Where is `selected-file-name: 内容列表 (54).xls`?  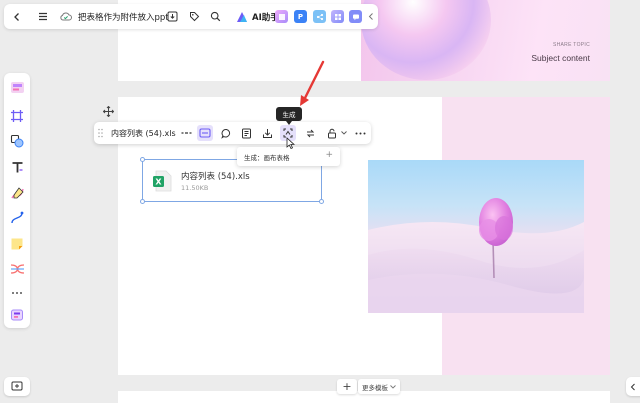
selected-file-name: 内容列表 (54).xls is located at coordinates (143, 133).